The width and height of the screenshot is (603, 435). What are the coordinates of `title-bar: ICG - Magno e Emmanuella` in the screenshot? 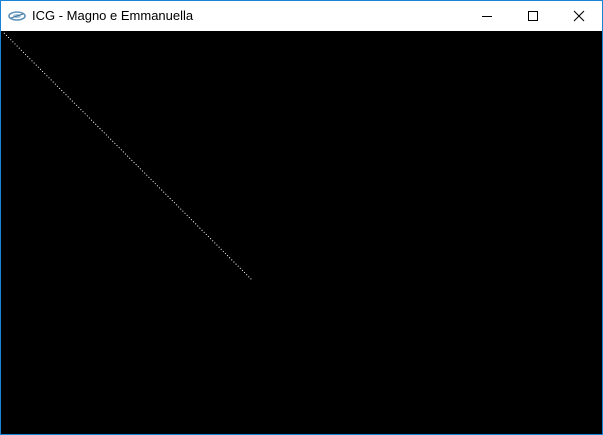 It's located at (301, 16).